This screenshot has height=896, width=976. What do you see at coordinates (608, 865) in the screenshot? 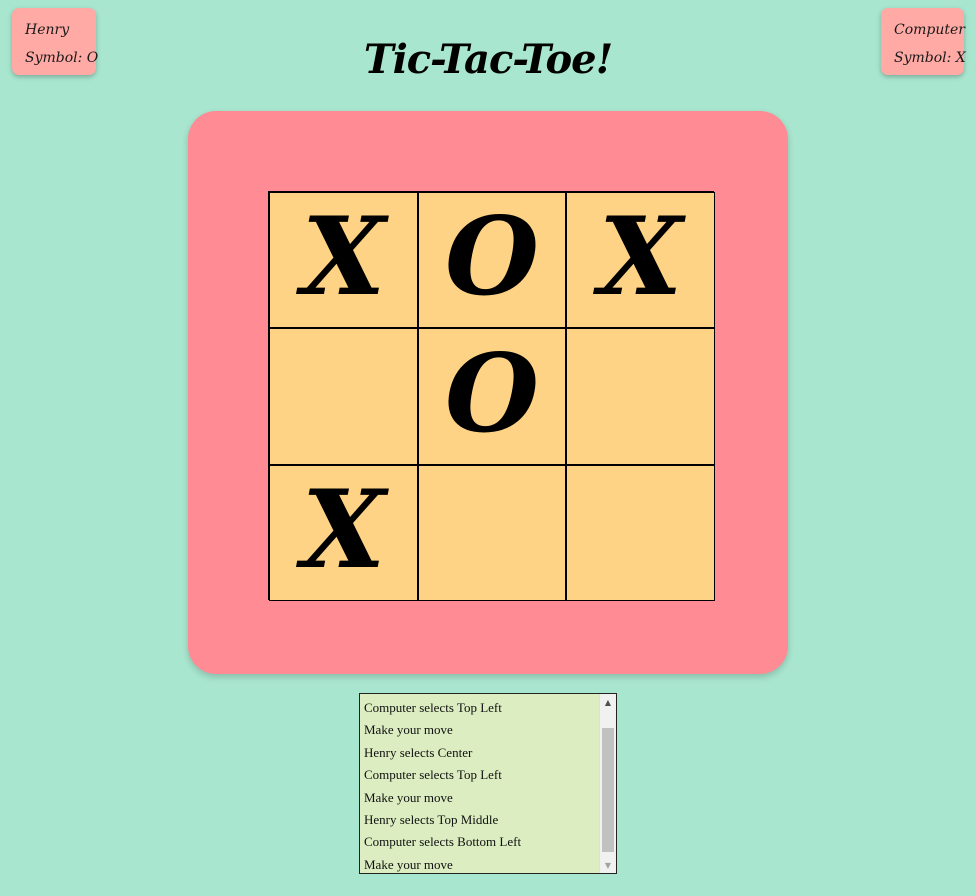
I see `scroll-down-arrow-icon: ▼` at bounding box center [608, 865].